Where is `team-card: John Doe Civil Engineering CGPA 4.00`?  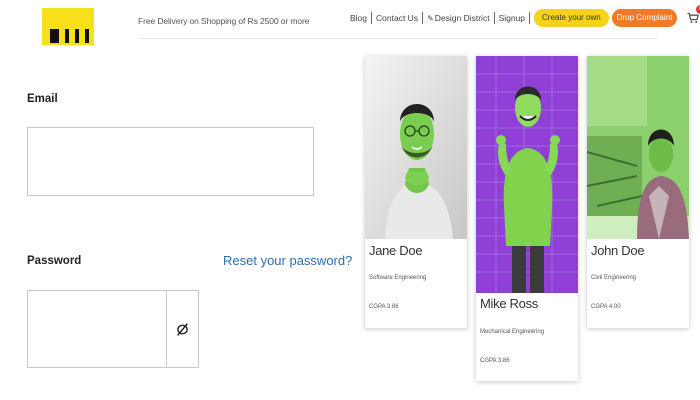
team-card: John Doe Civil Engineering CGPA 4.00 is located at coordinates (638, 192).